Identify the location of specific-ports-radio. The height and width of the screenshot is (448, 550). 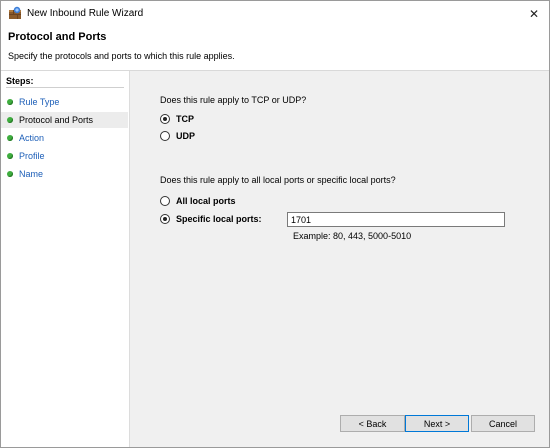
(165, 219).